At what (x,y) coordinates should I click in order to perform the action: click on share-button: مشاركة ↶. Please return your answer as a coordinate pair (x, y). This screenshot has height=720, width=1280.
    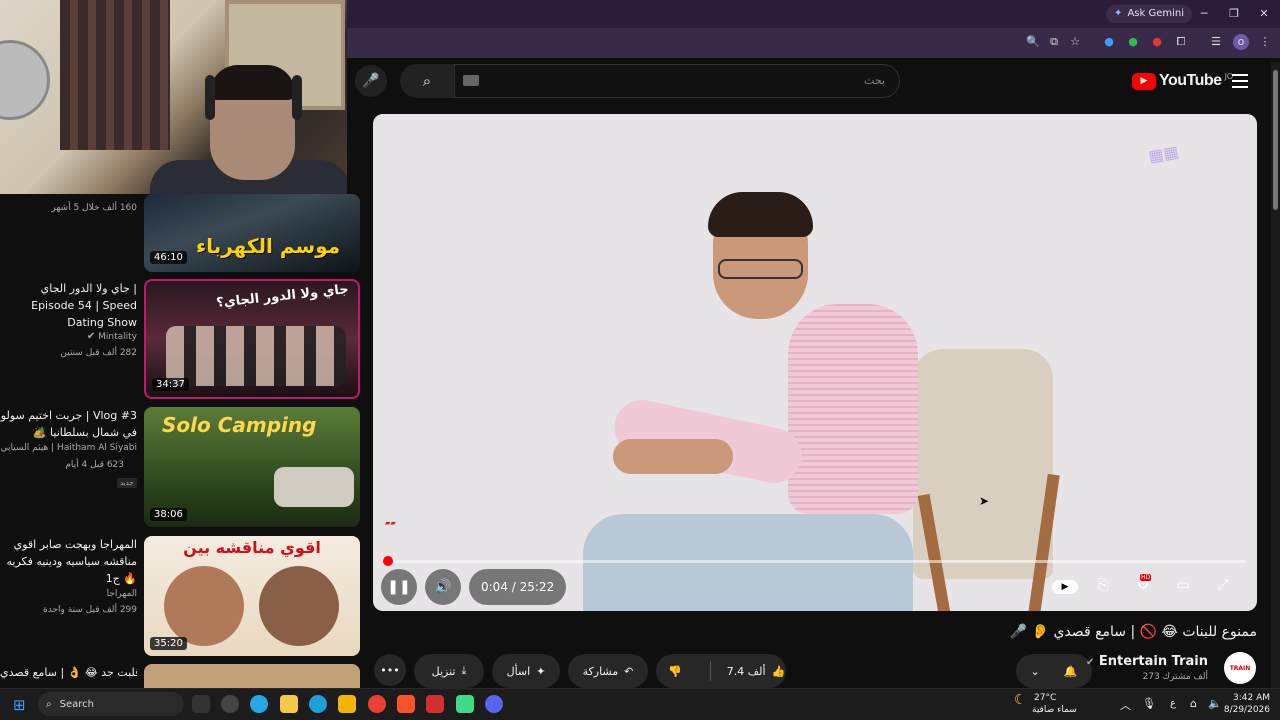
    Looking at the image, I should click on (608, 671).